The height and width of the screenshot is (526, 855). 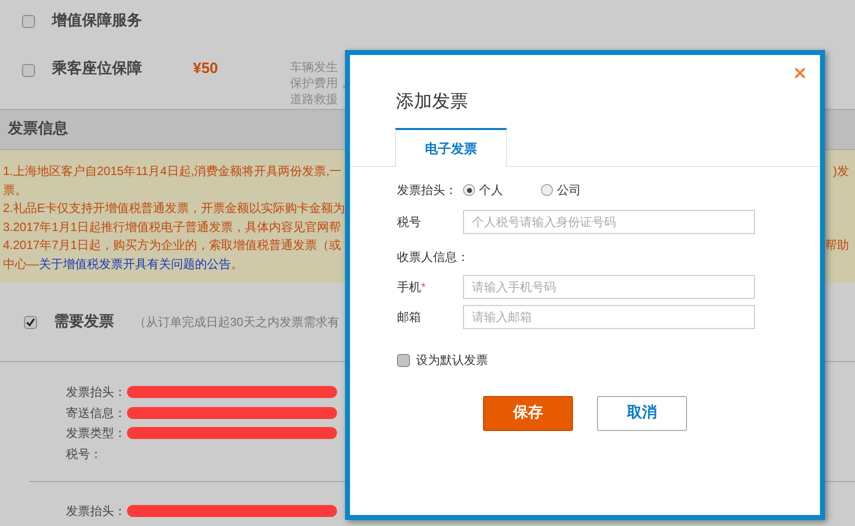 I want to click on notice-text: )发, so click(x=841, y=171).